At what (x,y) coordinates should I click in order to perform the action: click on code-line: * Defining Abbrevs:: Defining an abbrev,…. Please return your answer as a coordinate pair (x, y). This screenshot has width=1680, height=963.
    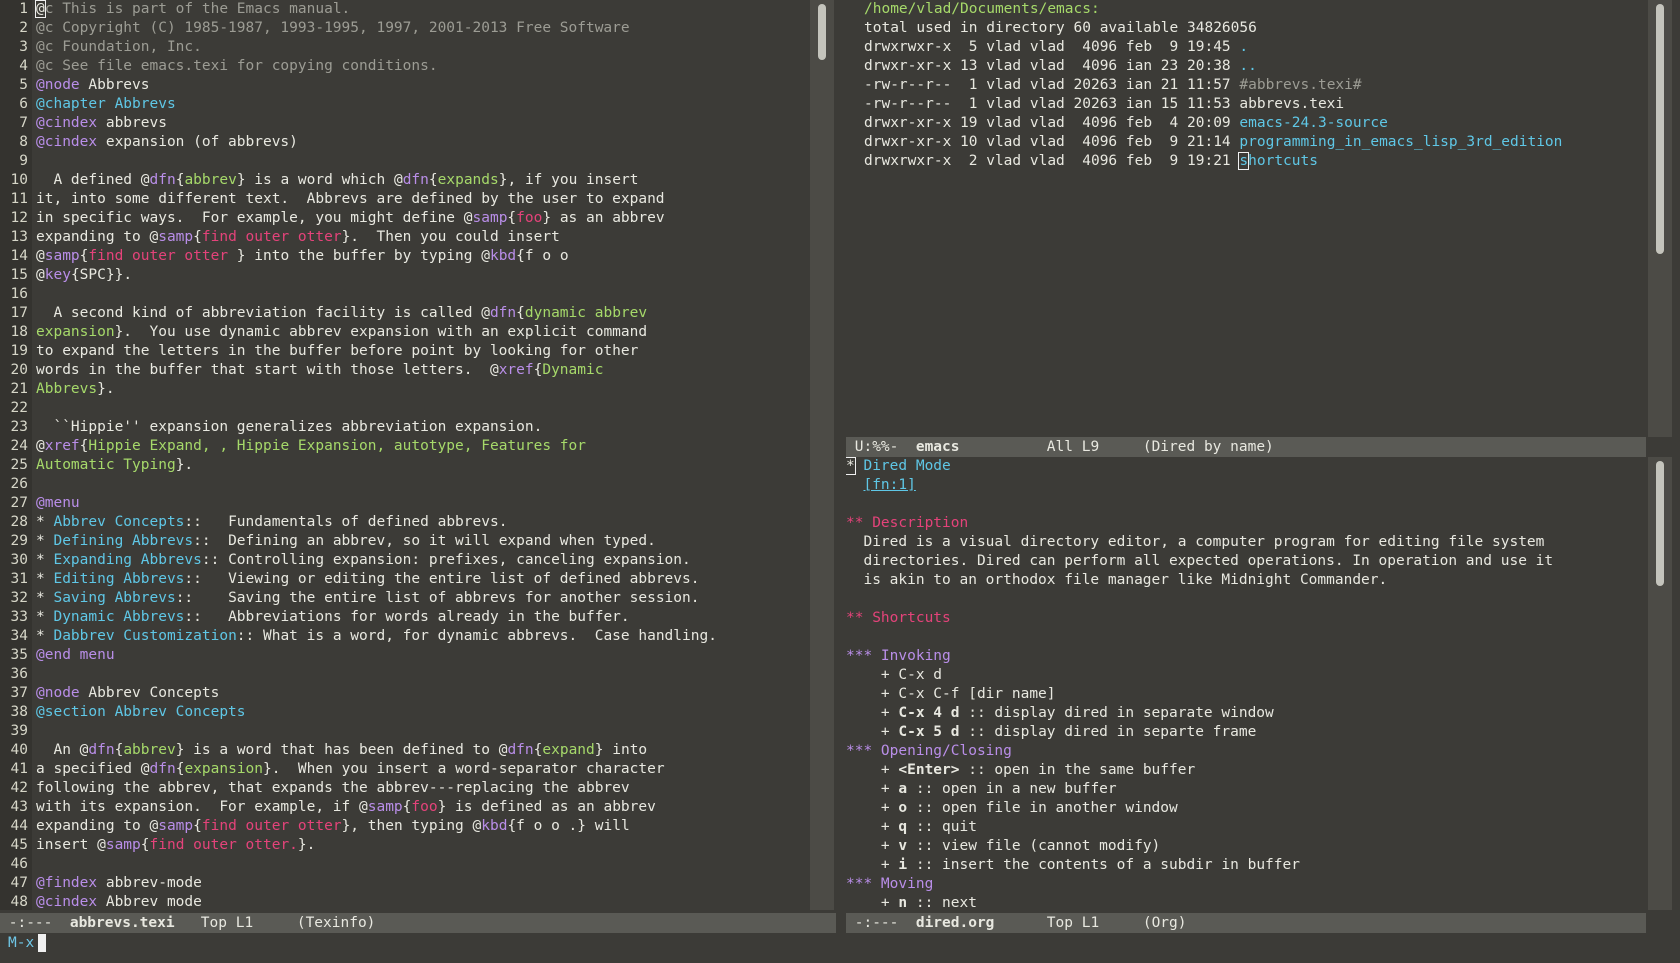
    Looking at the image, I should click on (423, 541).